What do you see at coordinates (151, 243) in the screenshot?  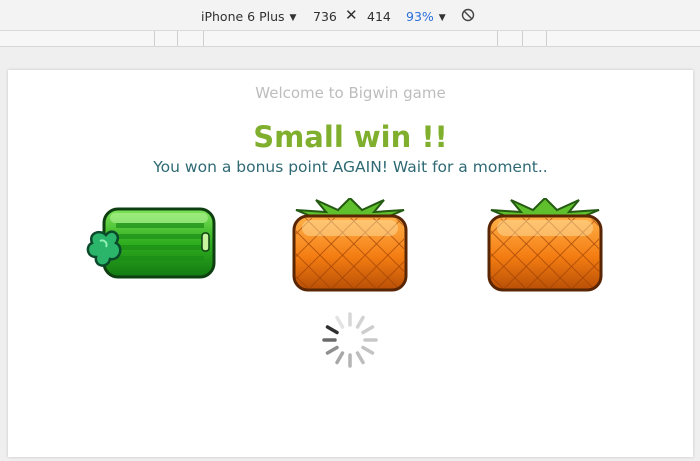 I see `watermelon-icon` at bounding box center [151, 243].